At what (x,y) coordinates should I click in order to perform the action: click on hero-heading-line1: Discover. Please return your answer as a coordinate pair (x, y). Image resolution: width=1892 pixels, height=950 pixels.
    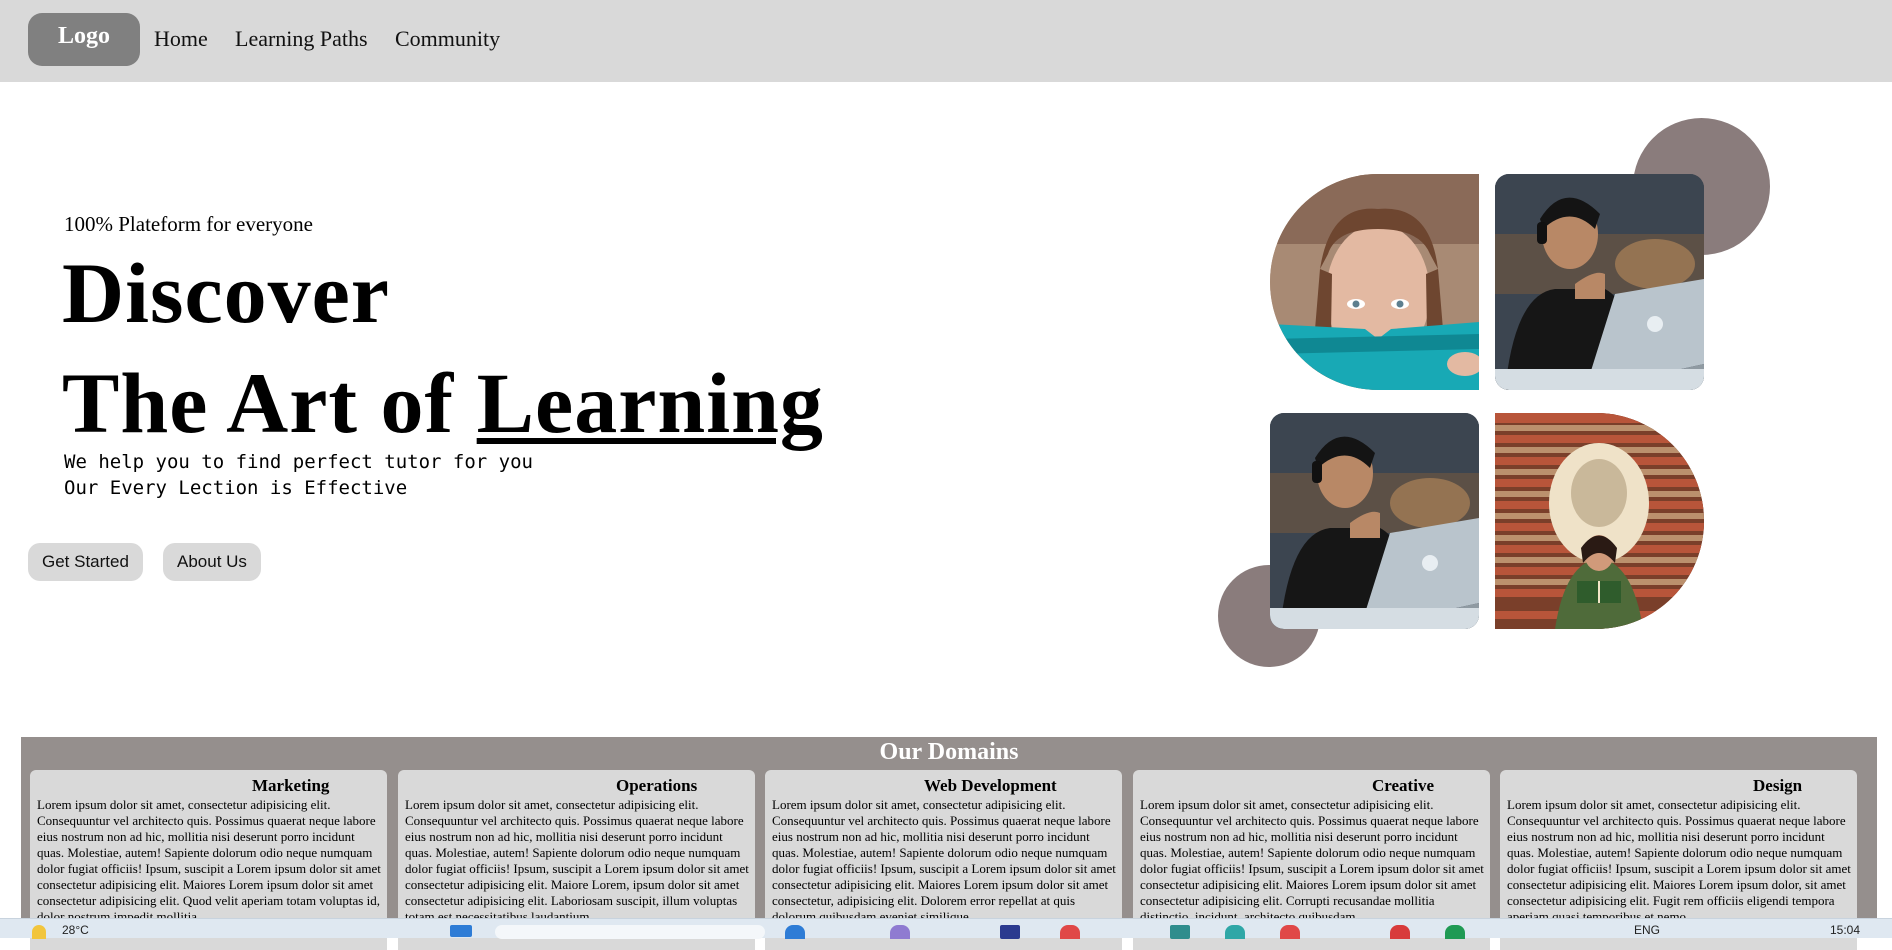
    Looking at the image, I should click on (226, 293).